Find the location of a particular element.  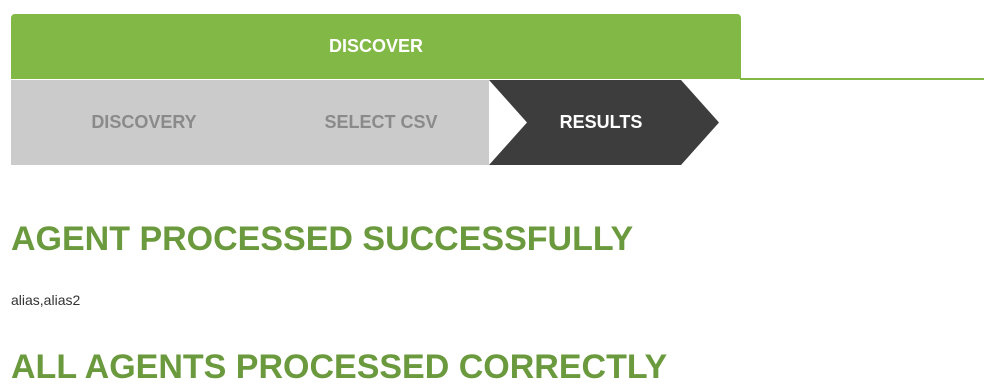

tab-discover-label: DISCOVER is located at coordinates (376, 46).